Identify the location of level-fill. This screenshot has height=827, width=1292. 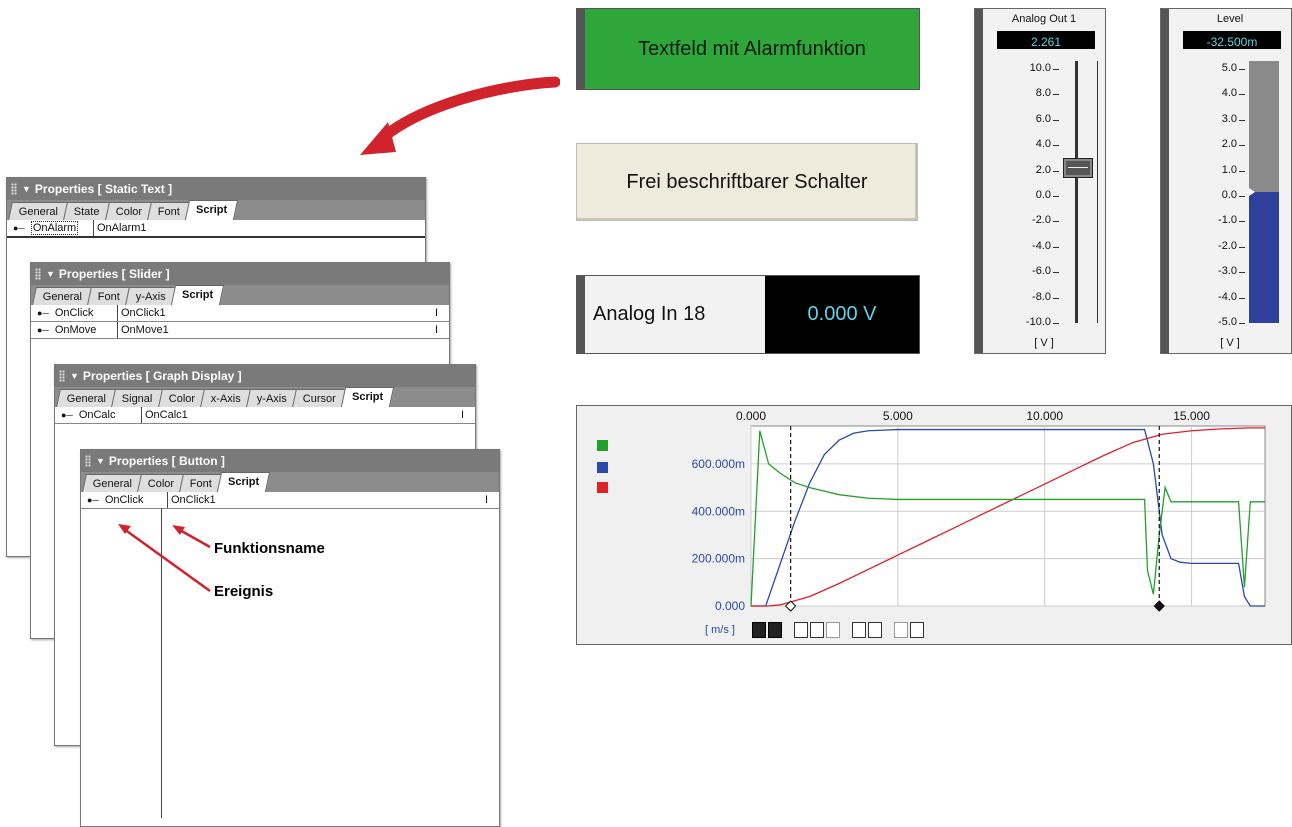
(1264, 257).